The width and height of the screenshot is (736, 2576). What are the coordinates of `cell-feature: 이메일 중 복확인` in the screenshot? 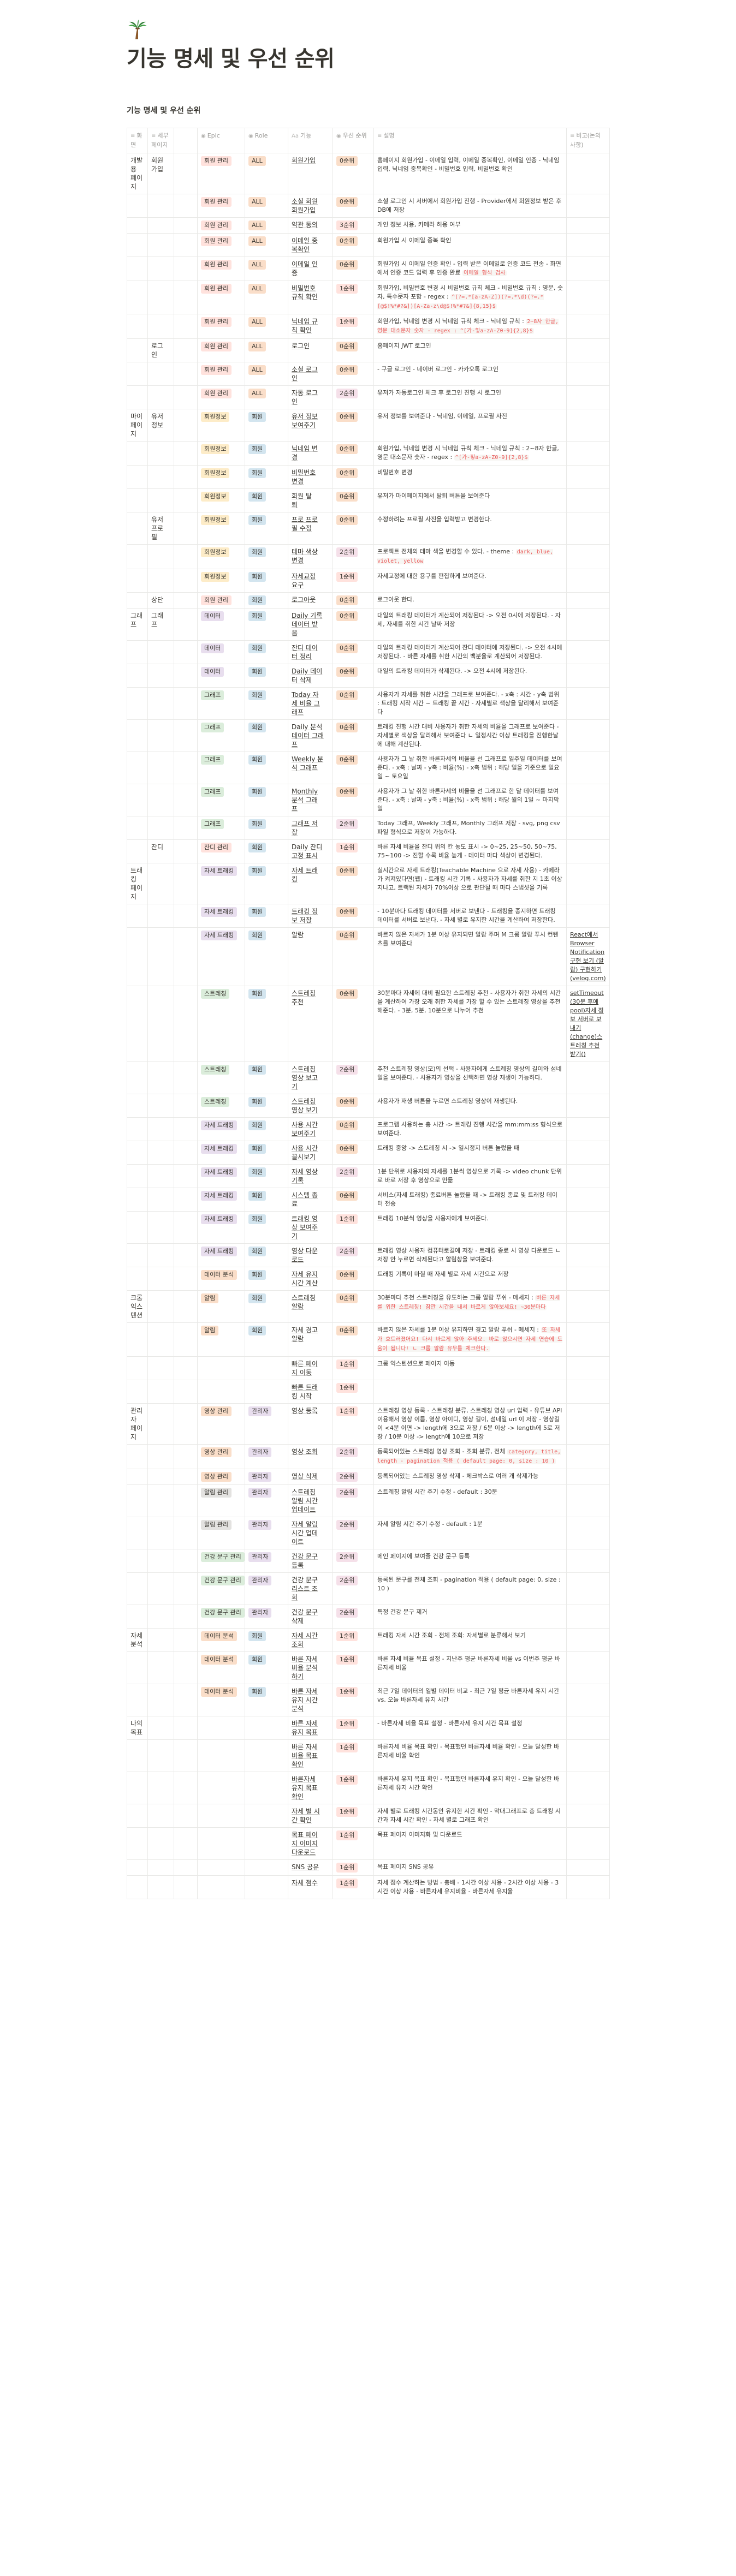 It's located at (310, 245).